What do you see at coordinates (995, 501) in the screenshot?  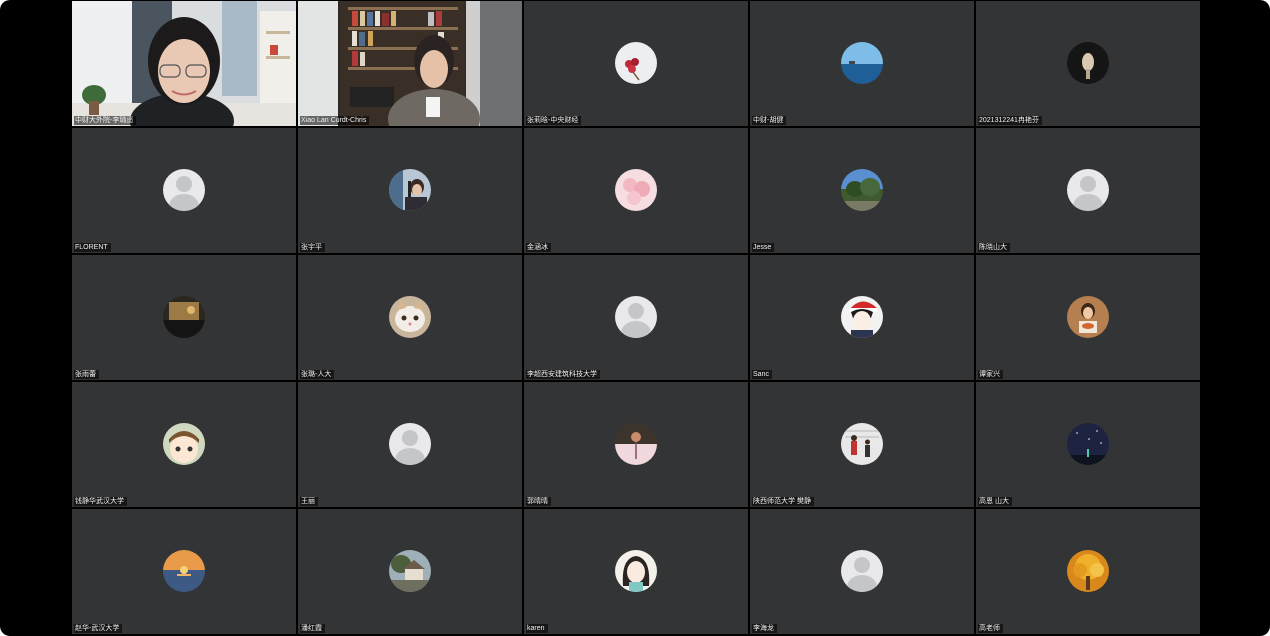 I see `participant-name: 高恩 山大` at bounding box center [995, 501].